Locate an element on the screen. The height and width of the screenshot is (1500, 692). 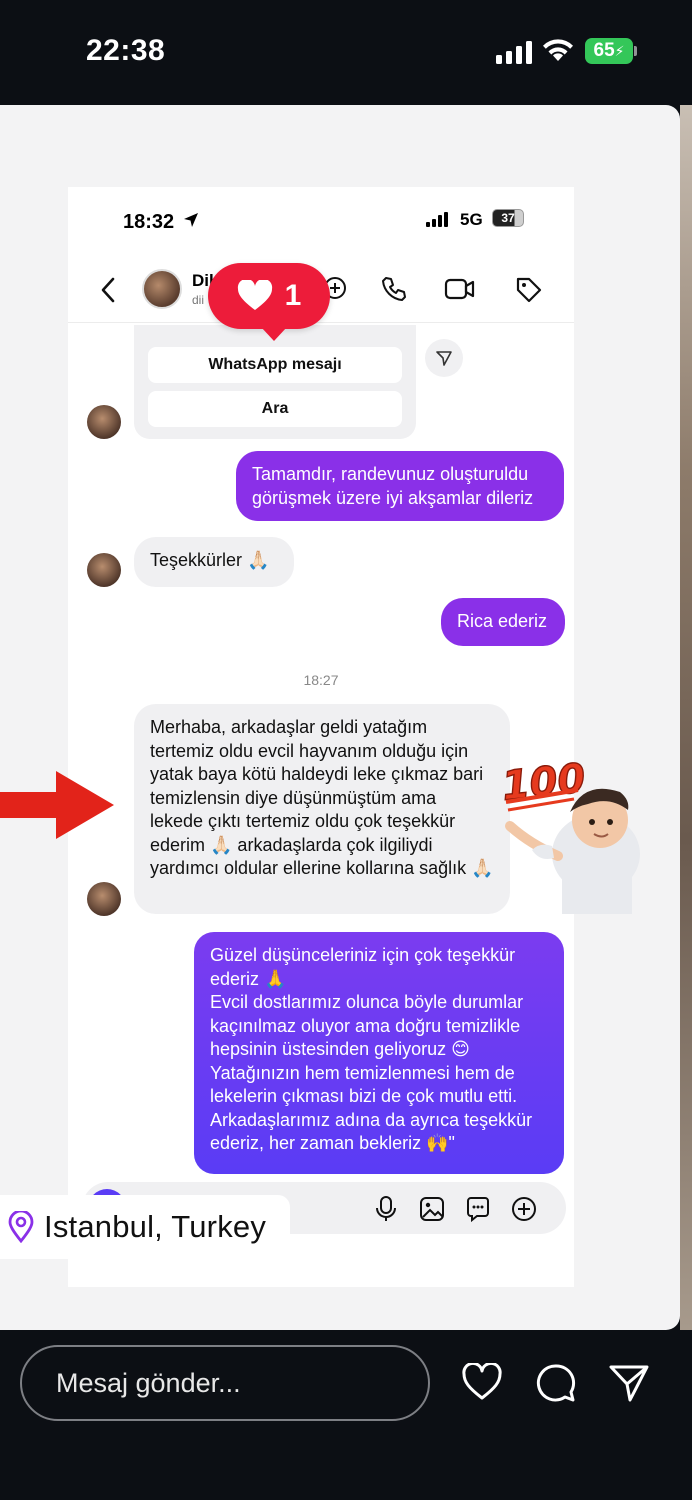
video-icon is located at coordinates (460, 289).